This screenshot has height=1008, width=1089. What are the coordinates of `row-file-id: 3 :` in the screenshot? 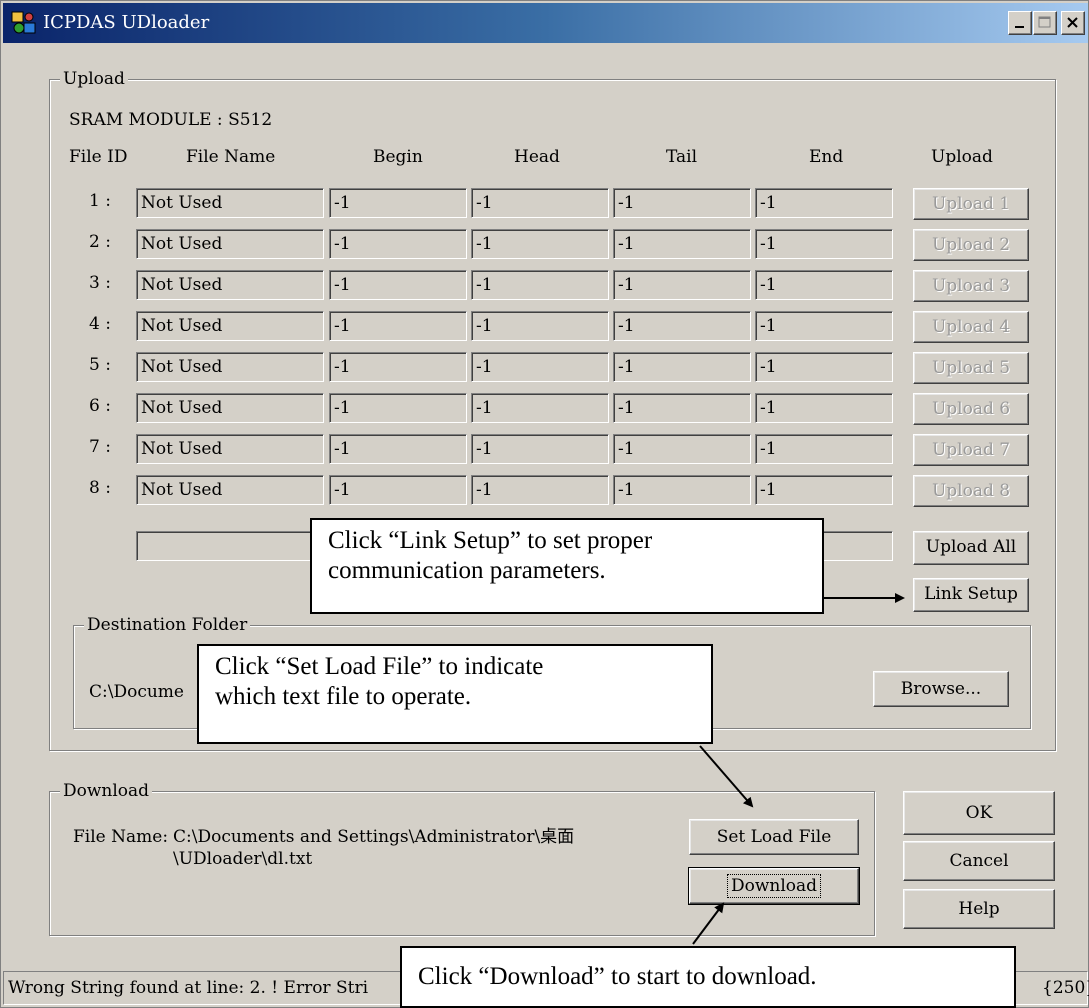 It's located at (100, 283).